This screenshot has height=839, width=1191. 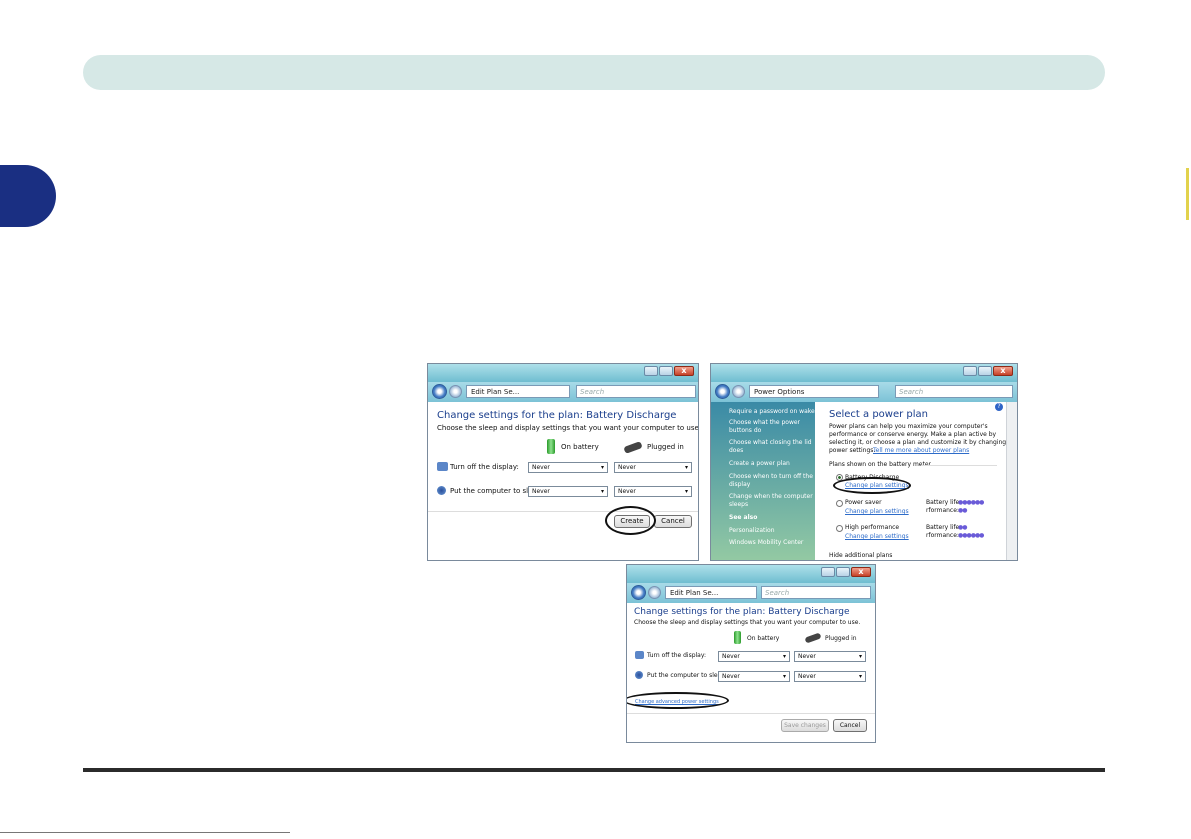 What do you see at coordinates (814, 391) in the screenshot?
I see `address-bar: Power Options` at bounding box center [814, 391].